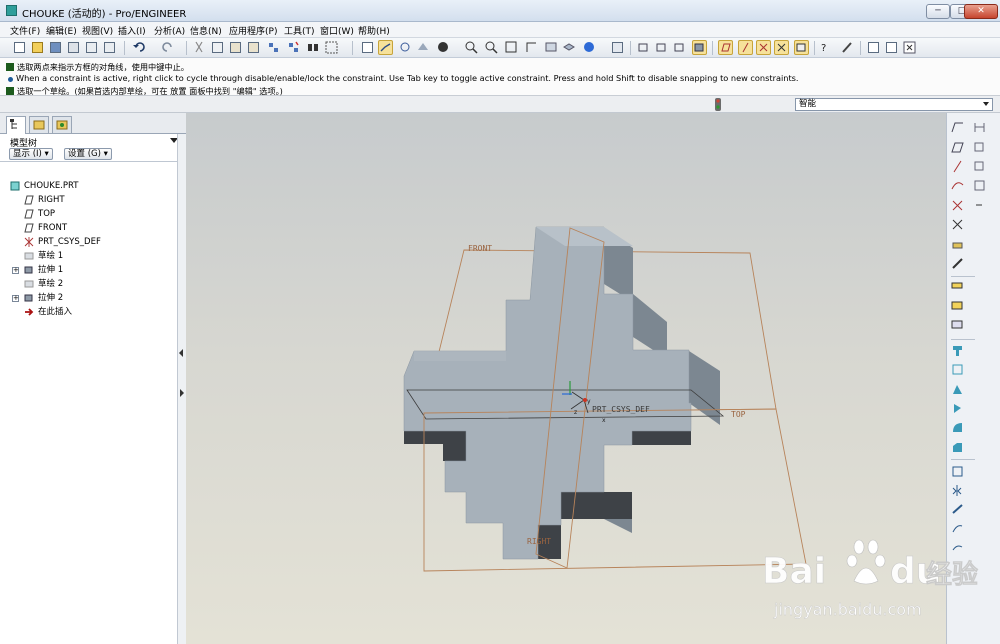  What do you see at coordinates (957, 306) in the screenshot?
I see `revolve-tool-icon` at bounding box center [957, 306].